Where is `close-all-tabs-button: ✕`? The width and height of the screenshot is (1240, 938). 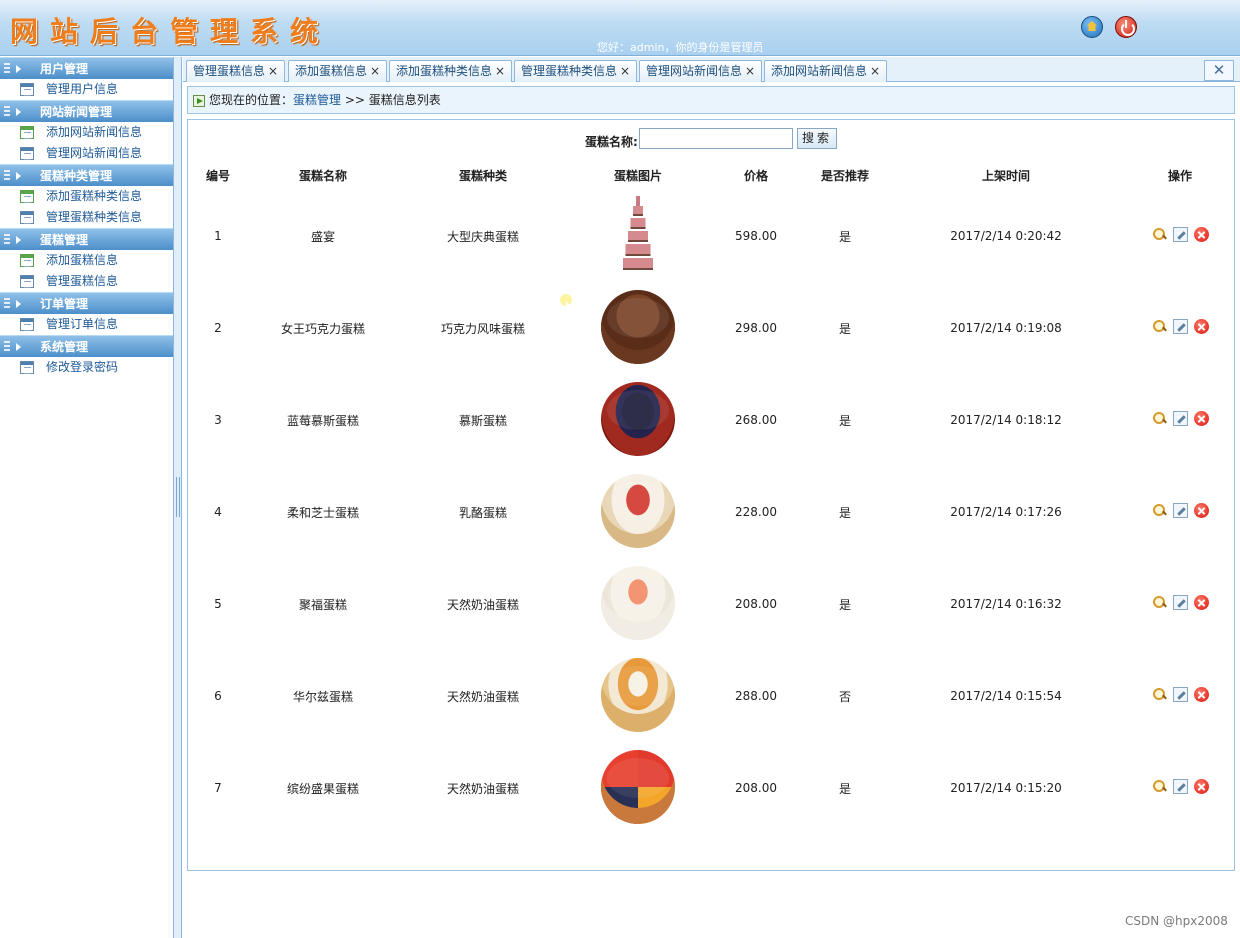
close-all-tabs-button: ✕ is located at coordinates (1219, 70).